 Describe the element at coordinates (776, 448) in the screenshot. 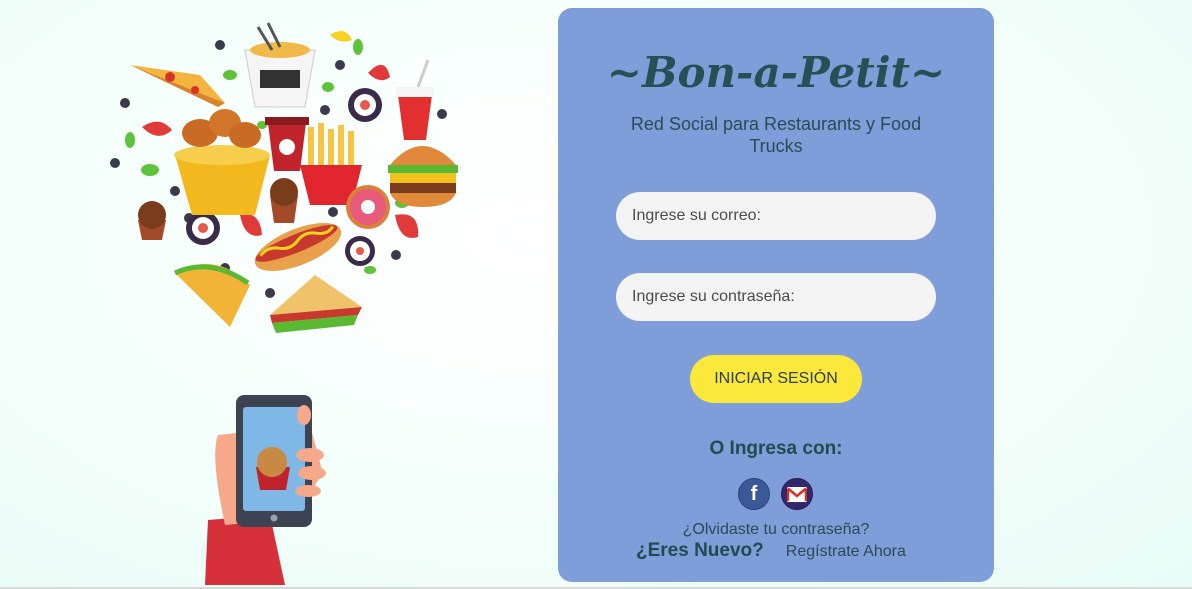

I see `social-login-label: O Ingresa con:` at that location.